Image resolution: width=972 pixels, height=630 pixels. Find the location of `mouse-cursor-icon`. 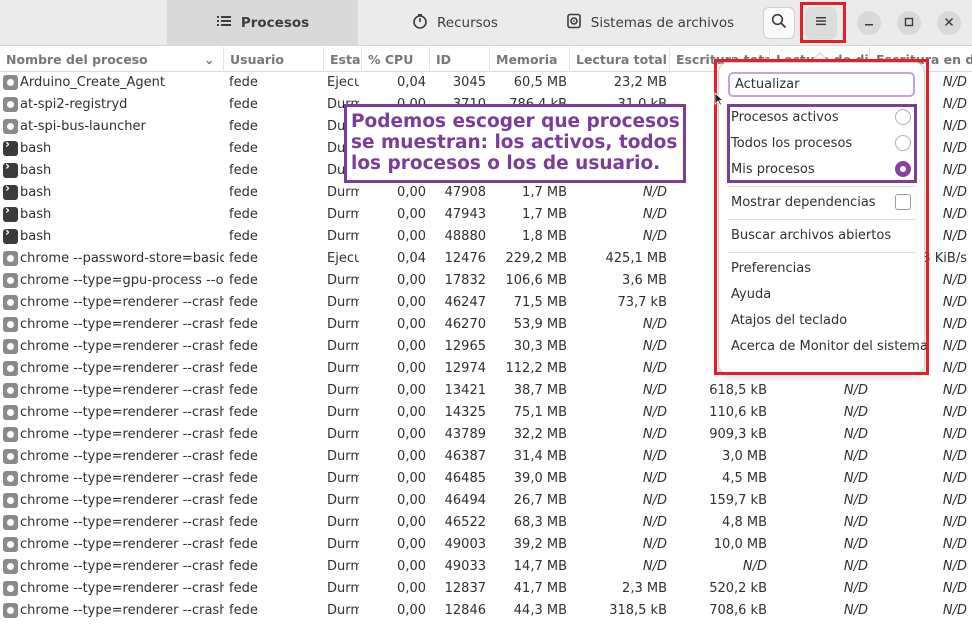

mouse-cursor-icon is located at coordinates (719, 101).